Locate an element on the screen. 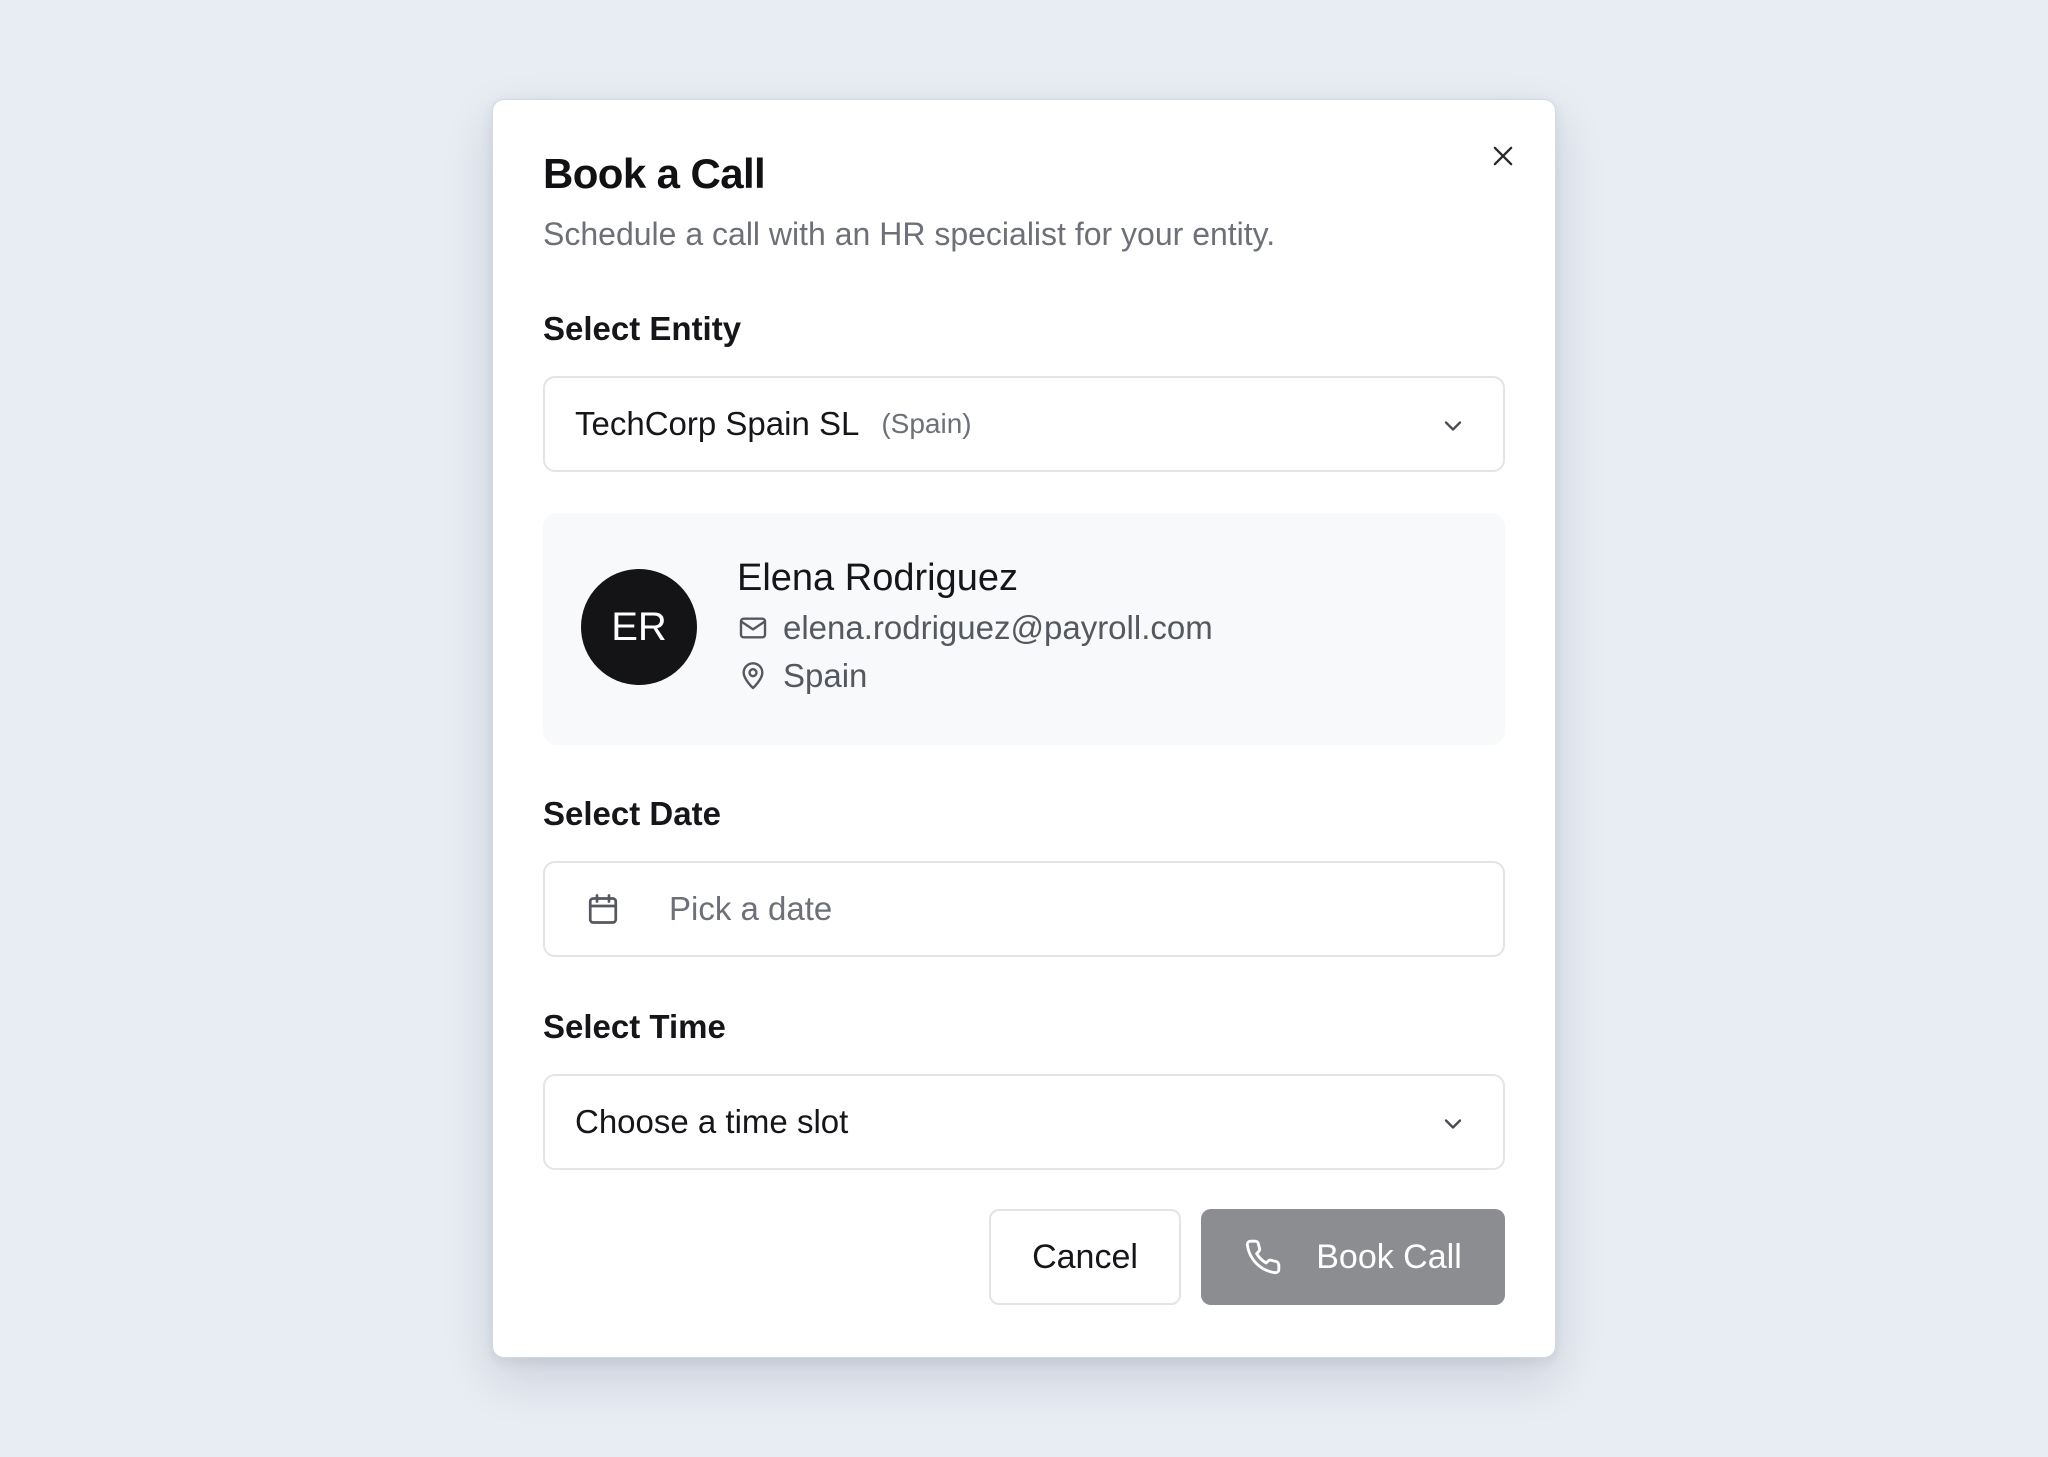 This screenshot has width=2048, height=1457. specialist-location-row: Spain is located at coordinates (802, 676).